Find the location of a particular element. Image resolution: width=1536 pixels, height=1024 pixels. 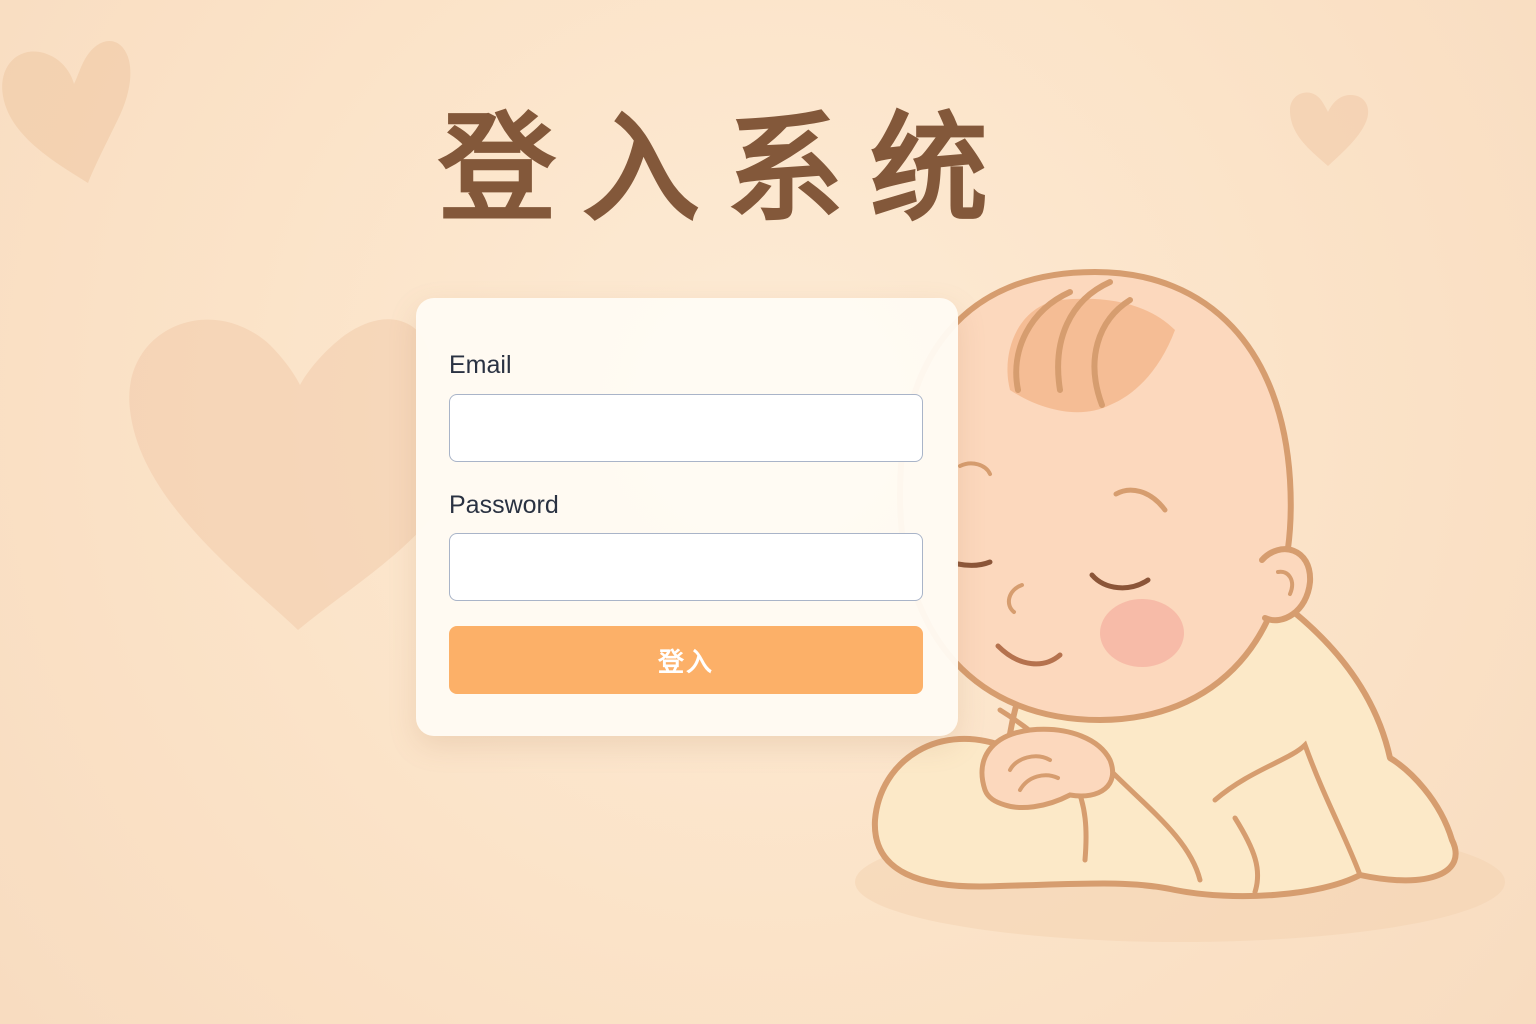

page-title: 登入系统 is located at coordinates (726, 169).